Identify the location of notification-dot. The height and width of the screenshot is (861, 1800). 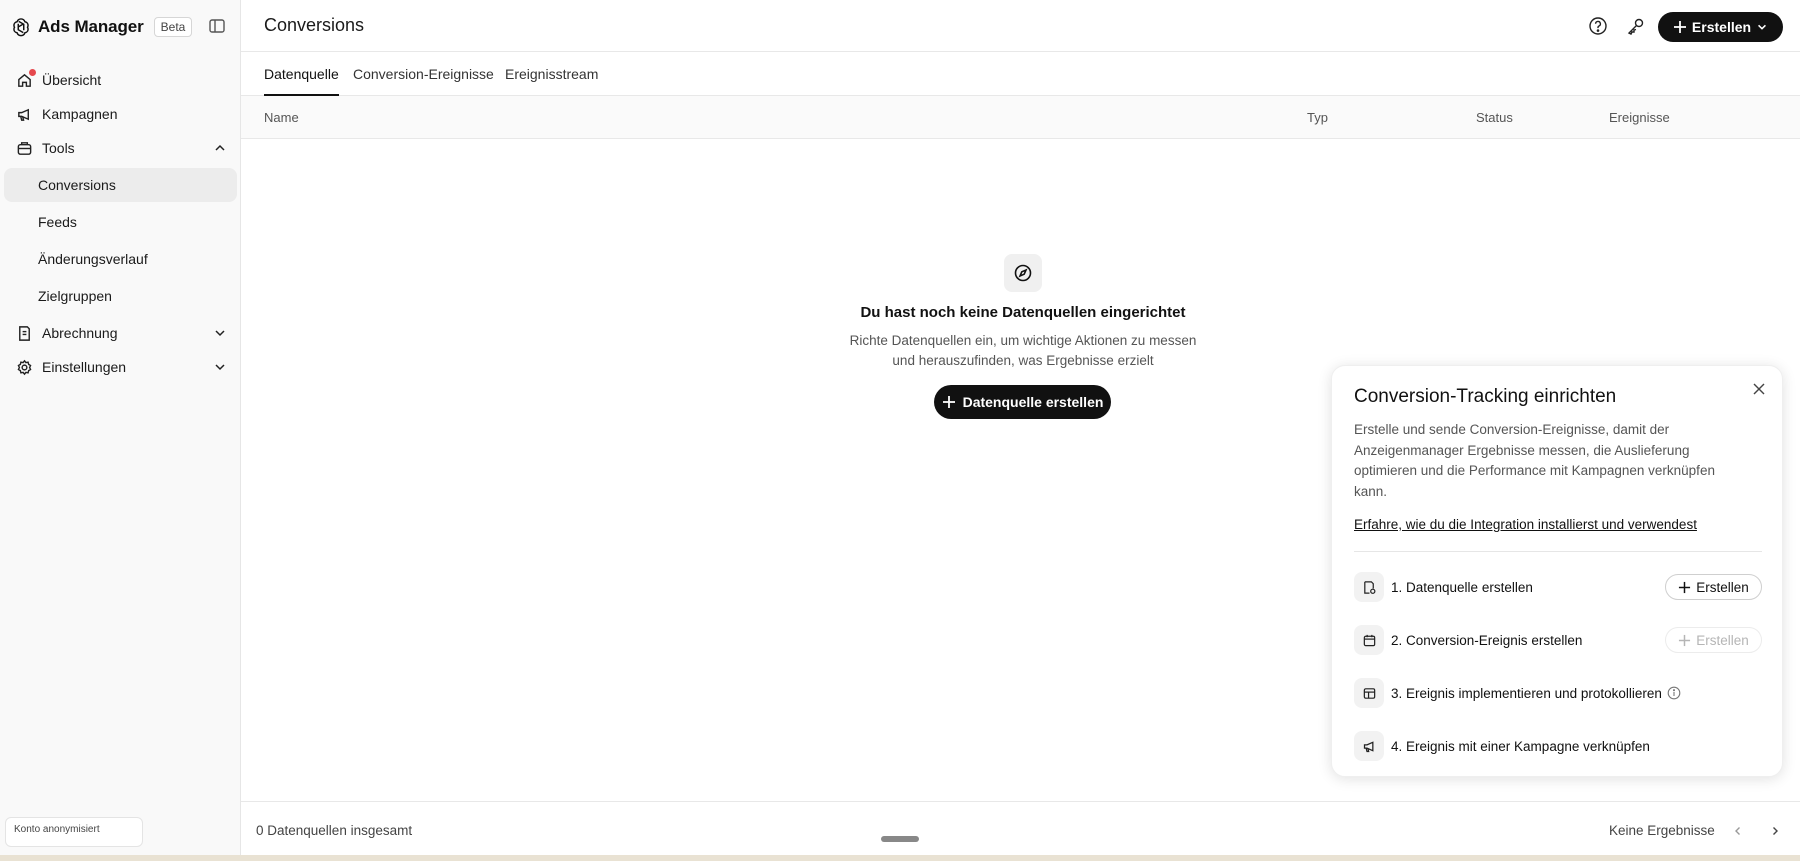
(32, 72).